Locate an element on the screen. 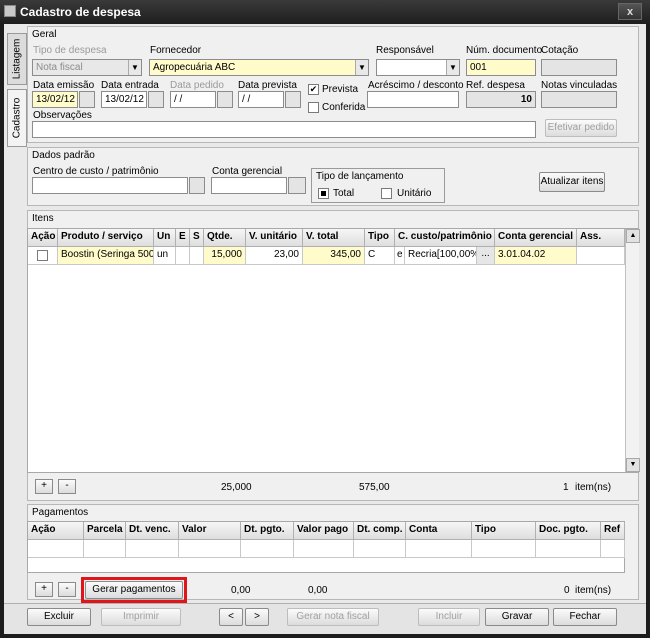 The width and height of the screenshot is (650, 638). col-pag-parcela: Parcela is located at coordinates (105, 531).